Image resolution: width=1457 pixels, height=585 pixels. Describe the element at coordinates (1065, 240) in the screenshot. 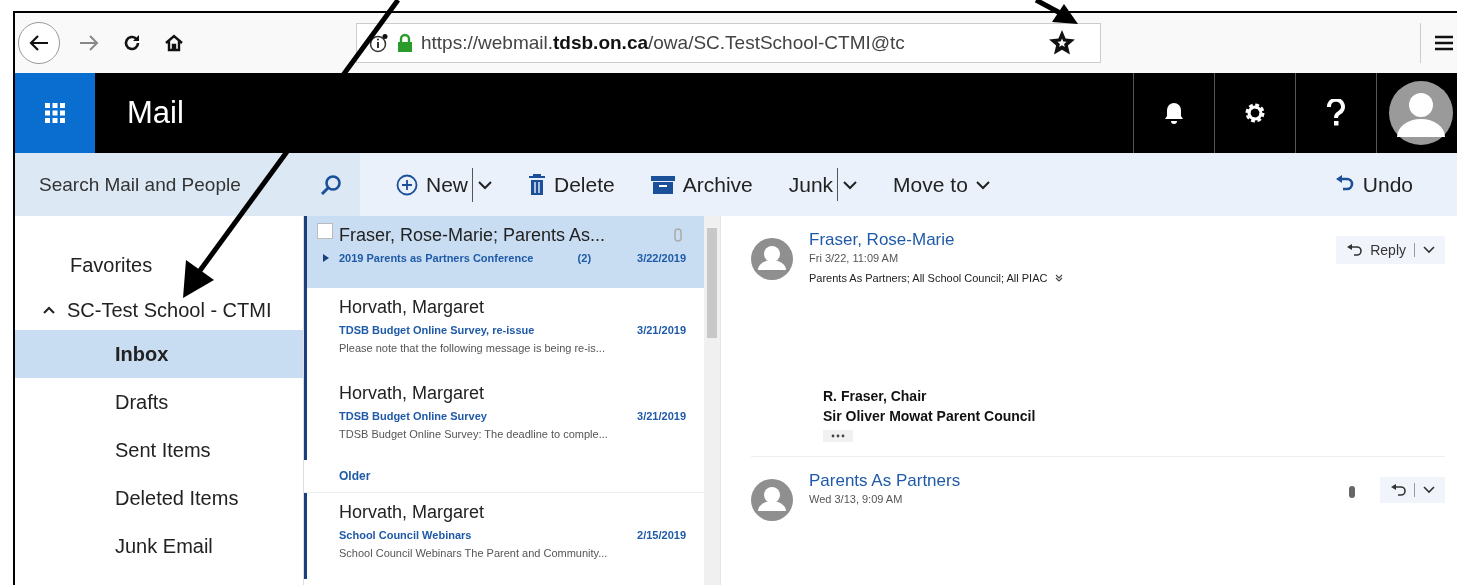

I see `sender-name: Fraser, Rose-Marie` at that location.